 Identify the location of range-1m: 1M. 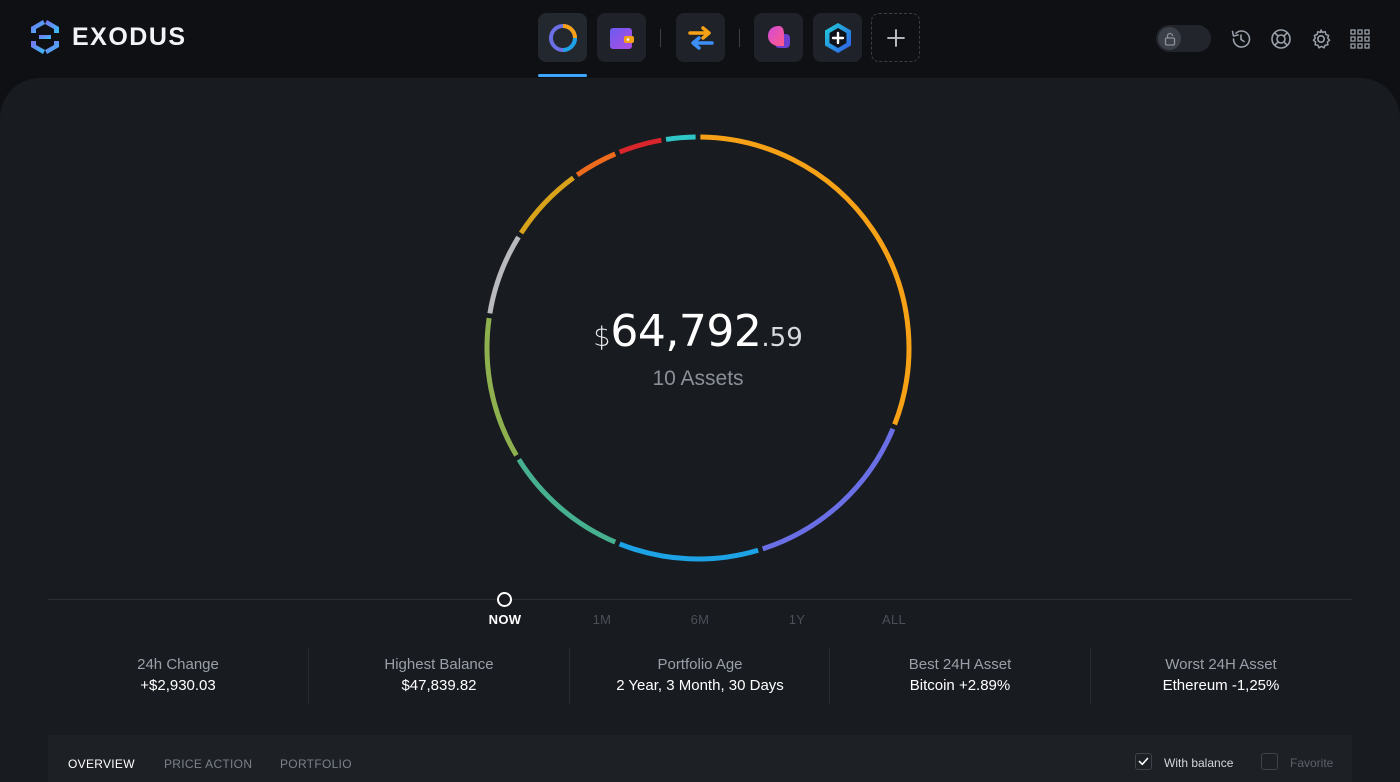
(602, 619).